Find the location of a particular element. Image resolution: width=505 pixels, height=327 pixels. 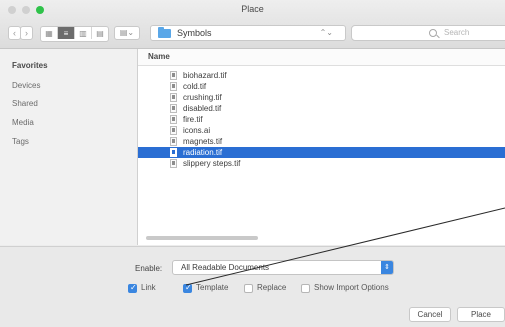

view-mode-group: ▦ ≡ ▥ ▤ is located at coordinates (74, 34).